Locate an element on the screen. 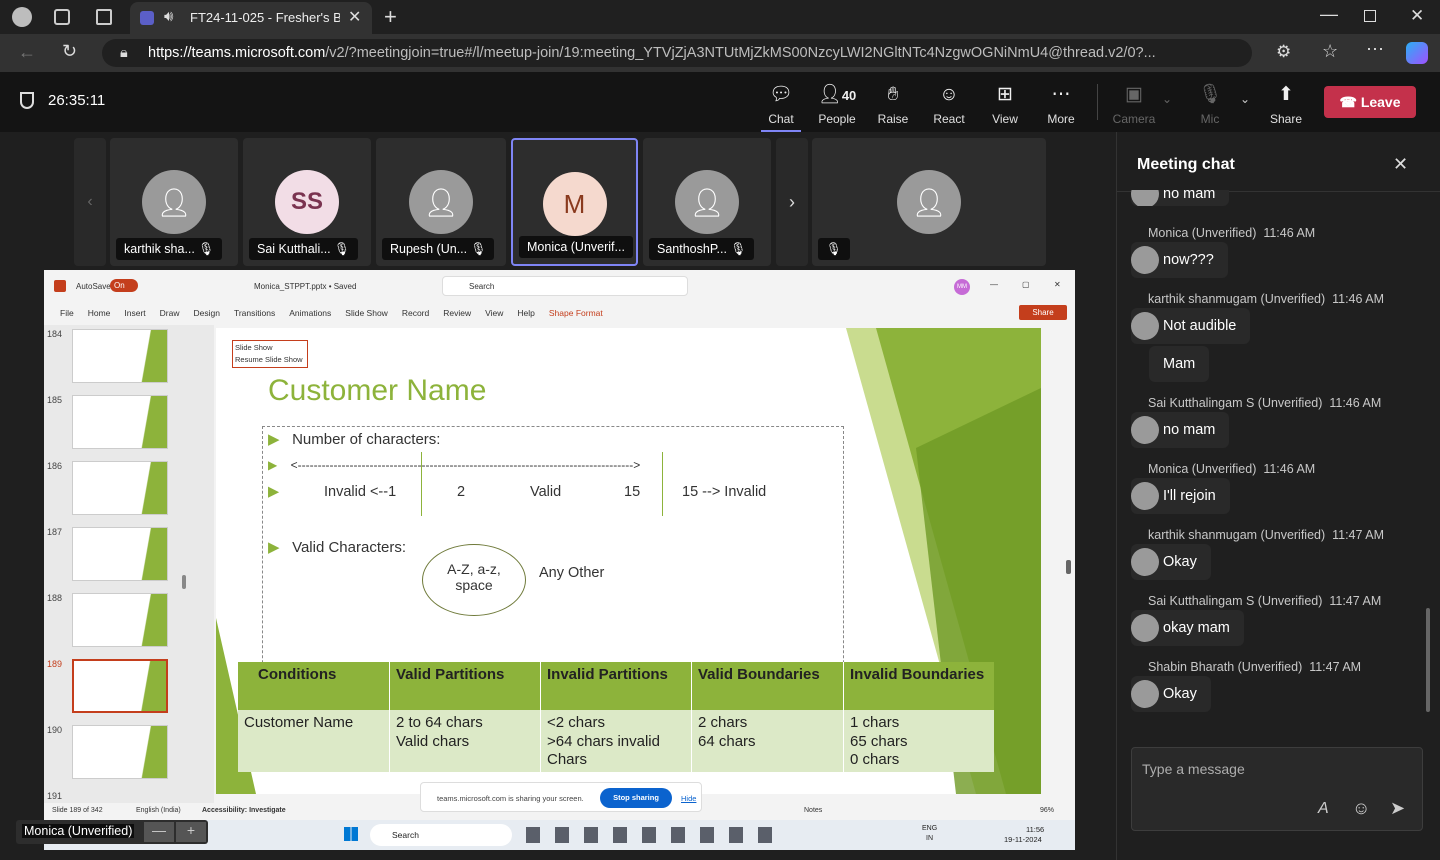 The height and width of the screenshot is (860, 1440). taskbar-clock: 11:56 is located at coordinates (1035, 829).